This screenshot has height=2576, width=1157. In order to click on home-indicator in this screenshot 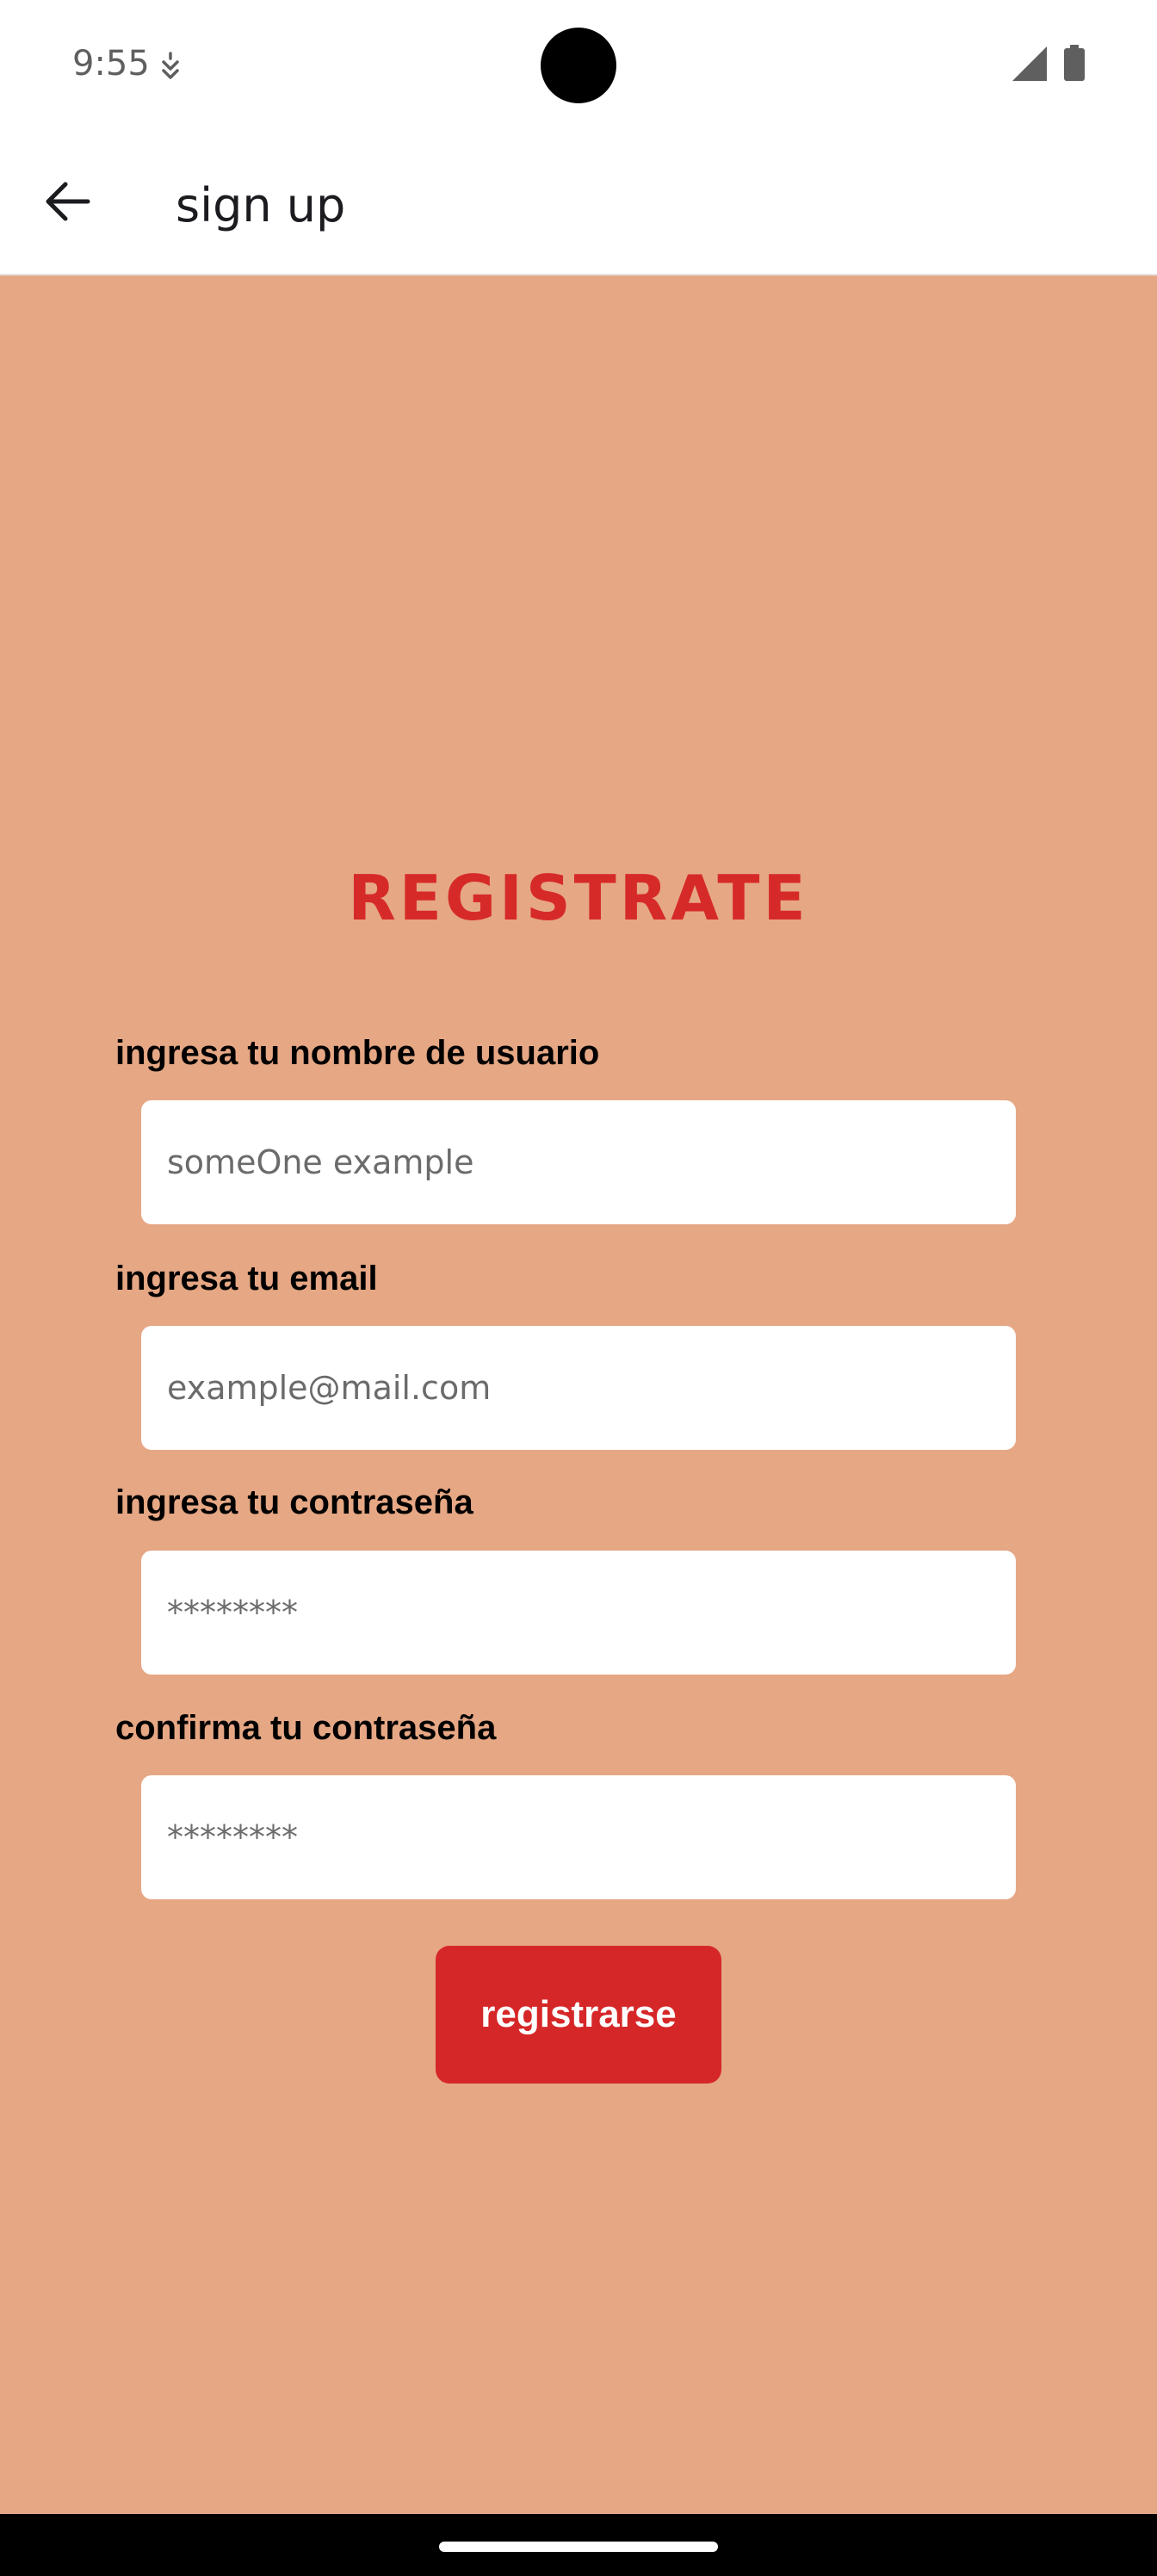, I will do `click(579, 2547)`.